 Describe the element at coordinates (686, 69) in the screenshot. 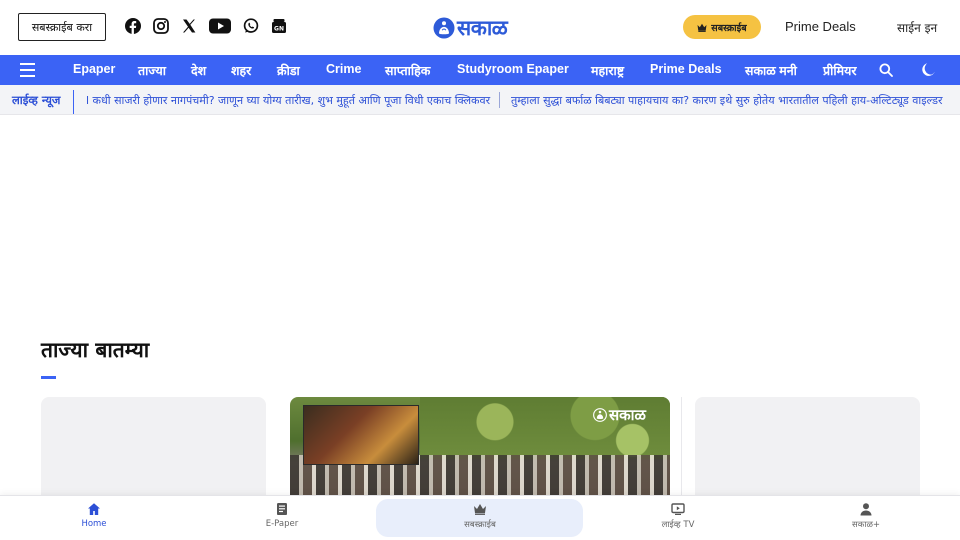

I see `nav-item-prime-deals: Prime Deals` at that location.